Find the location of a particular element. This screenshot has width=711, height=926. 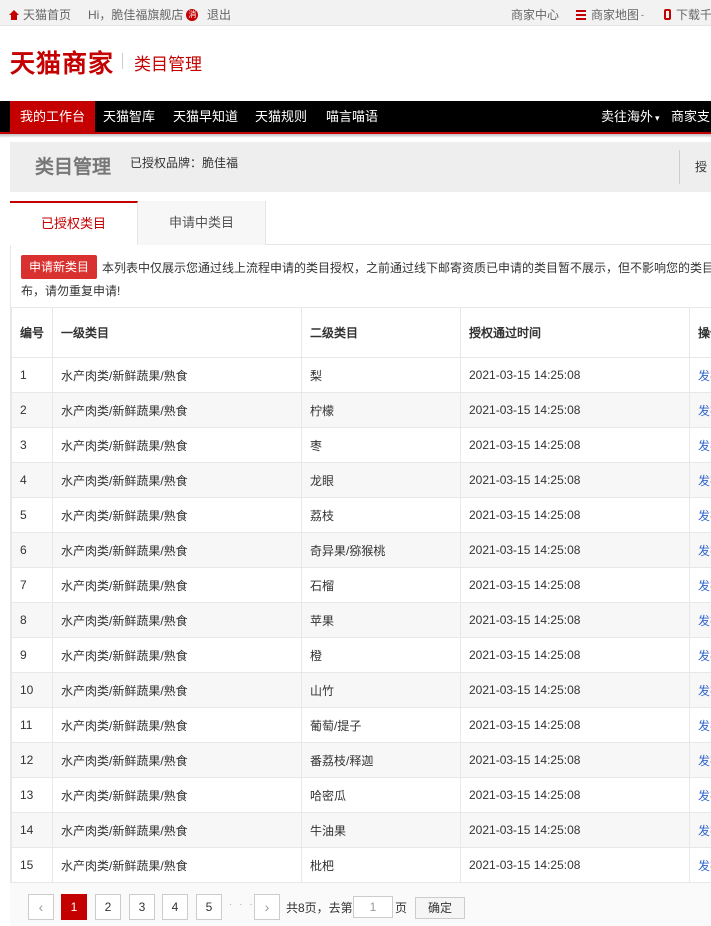

table-row: 11水产肉类/新鲜蔬果/熟食葡萄/提子2021-03-15 14:25:08发布 is located at coordinates (361, 725).